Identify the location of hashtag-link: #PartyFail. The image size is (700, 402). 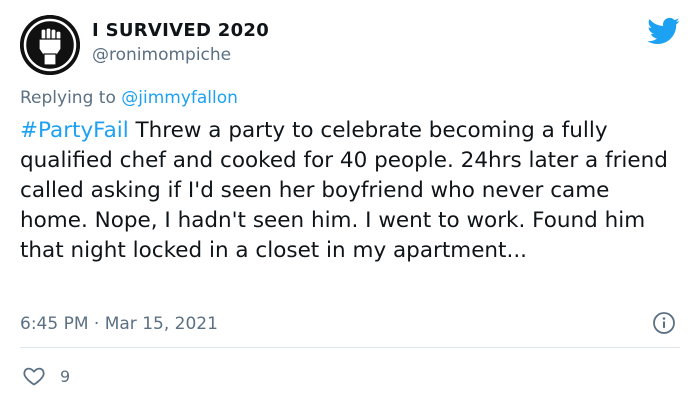
(74, 130).